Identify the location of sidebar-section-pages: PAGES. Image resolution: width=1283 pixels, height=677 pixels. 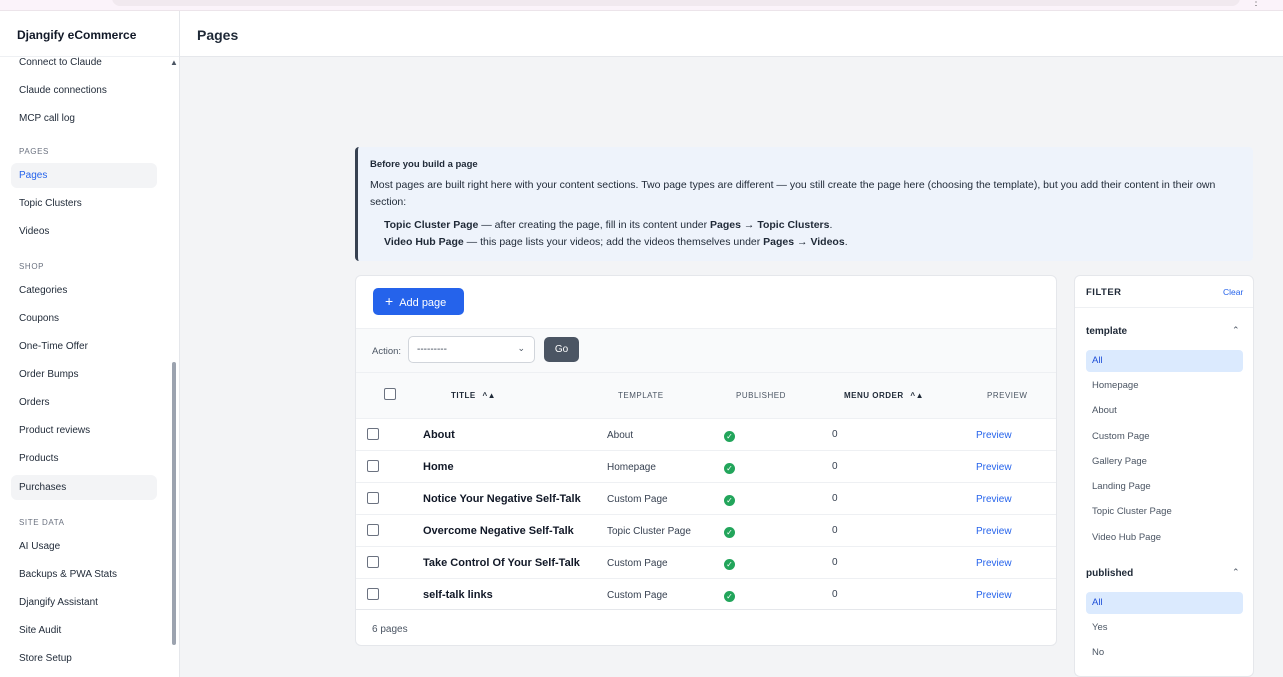
(34, 151).